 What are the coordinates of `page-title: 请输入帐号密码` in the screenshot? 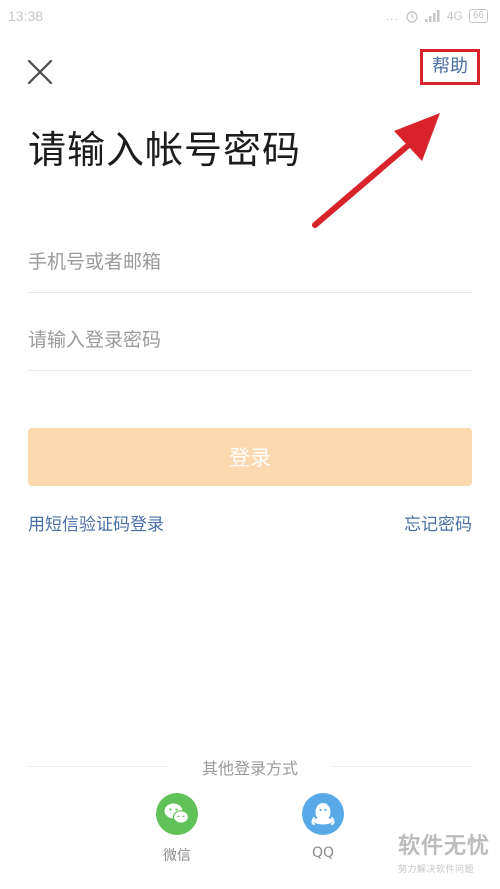 It's located at (165, 150).